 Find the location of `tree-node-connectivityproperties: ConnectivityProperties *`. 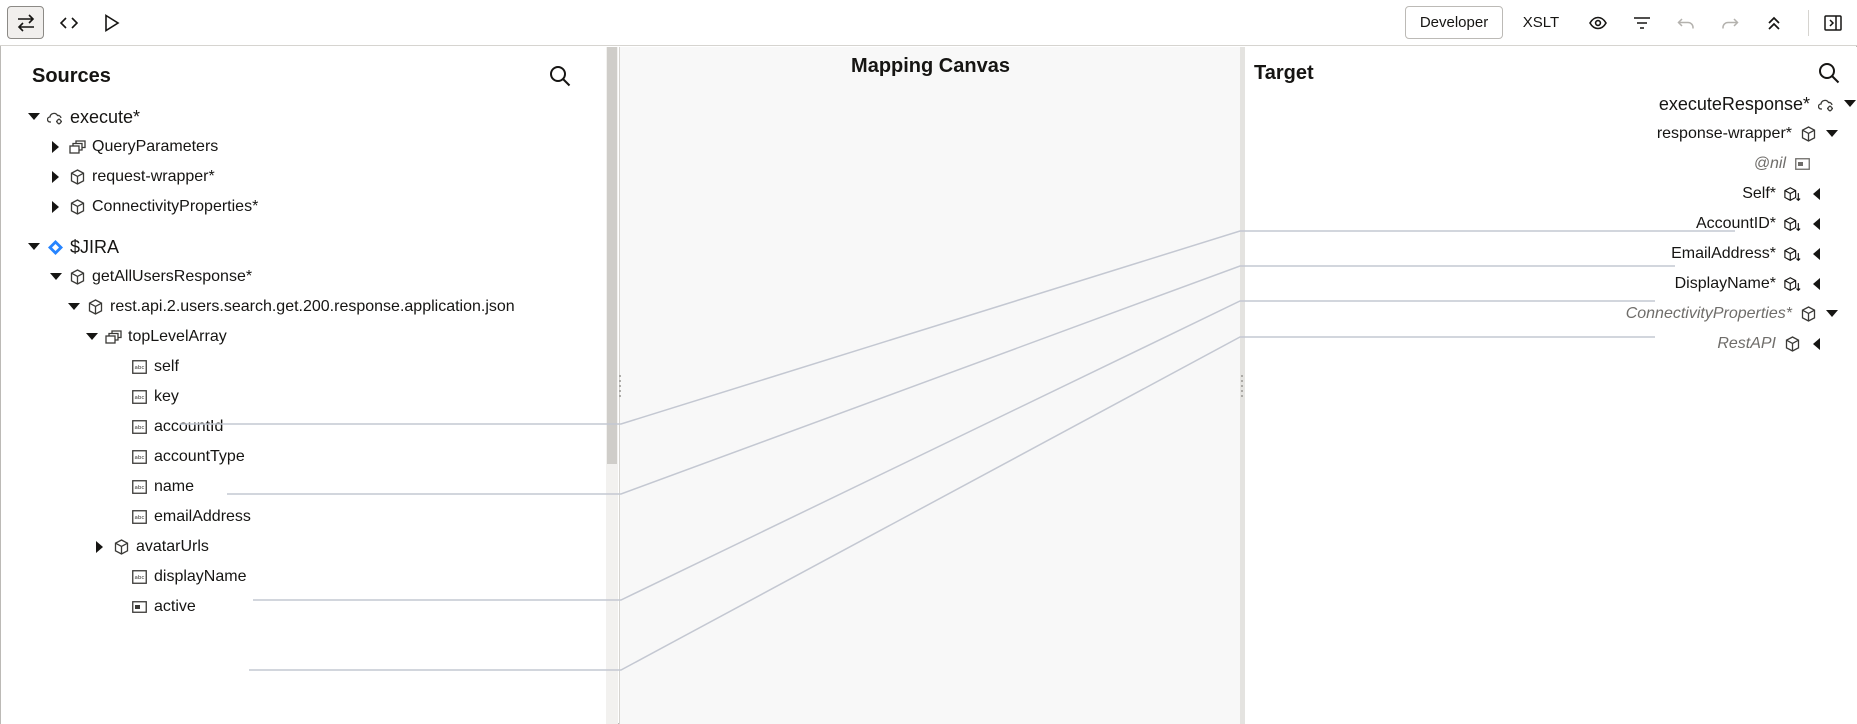

tree-node-connectivityproperties: ConnectivityProperties * is located at coordinates (153, 207).